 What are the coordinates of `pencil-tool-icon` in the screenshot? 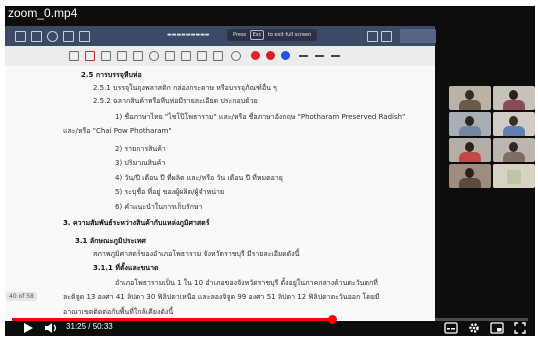 It's located at (106, 56).